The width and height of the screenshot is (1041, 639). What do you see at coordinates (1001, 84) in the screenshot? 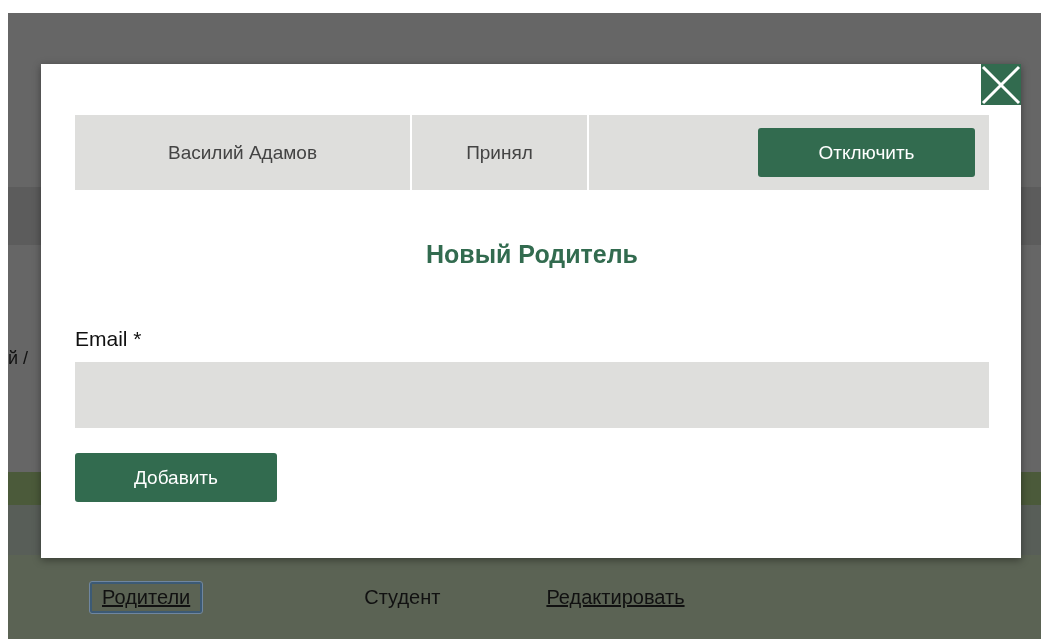
I see `close-button` at bounding box center [1001, 84].